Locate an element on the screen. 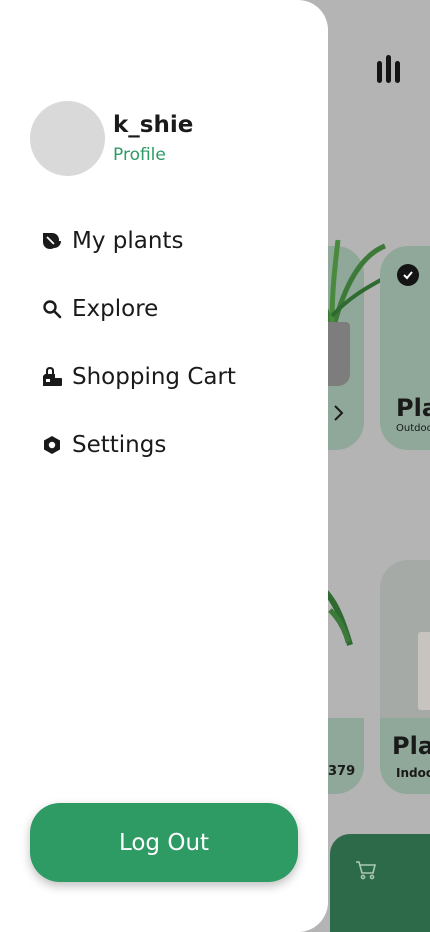  nav-item-label: My plants is located at coordinates (128, 241).